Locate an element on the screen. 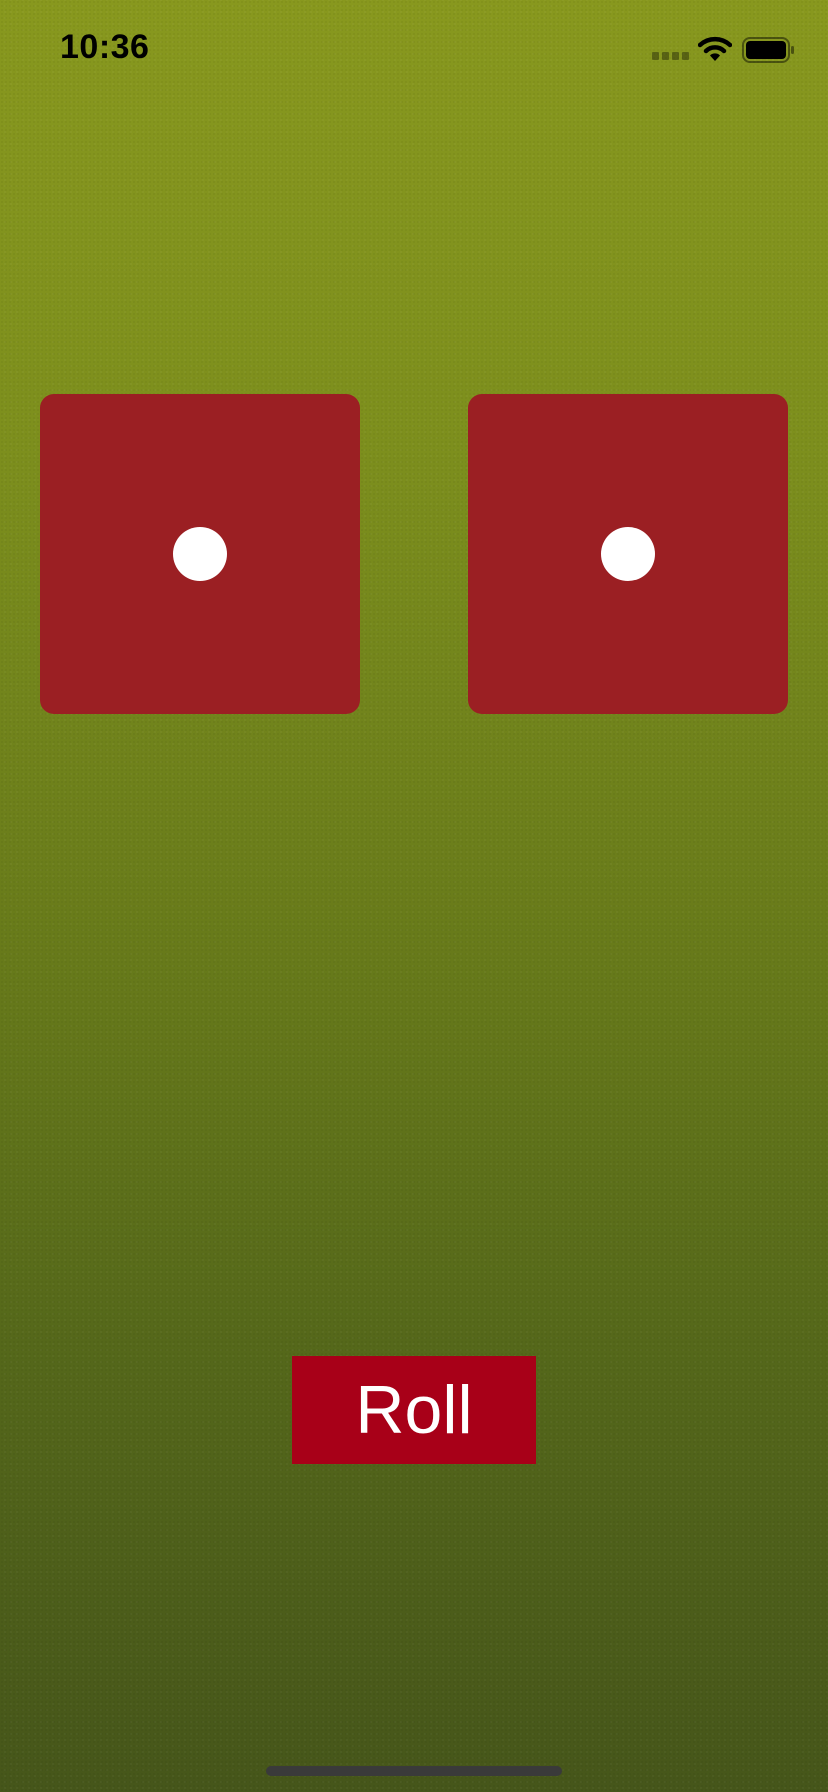 The height and width of the screenshot is (1792, 828). die-right is located at coordinates (628, 554).